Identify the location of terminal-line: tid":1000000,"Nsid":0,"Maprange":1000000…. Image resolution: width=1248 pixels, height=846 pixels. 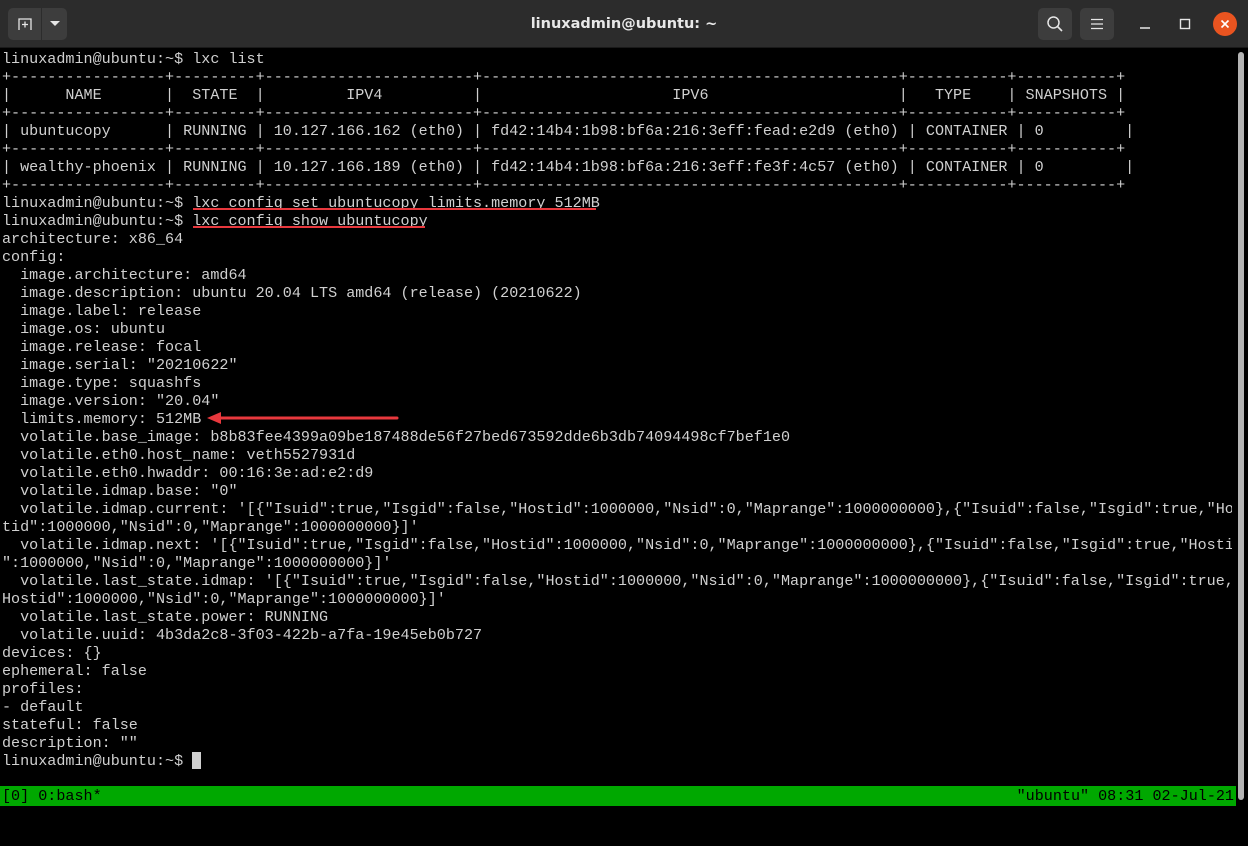
(210, 527).